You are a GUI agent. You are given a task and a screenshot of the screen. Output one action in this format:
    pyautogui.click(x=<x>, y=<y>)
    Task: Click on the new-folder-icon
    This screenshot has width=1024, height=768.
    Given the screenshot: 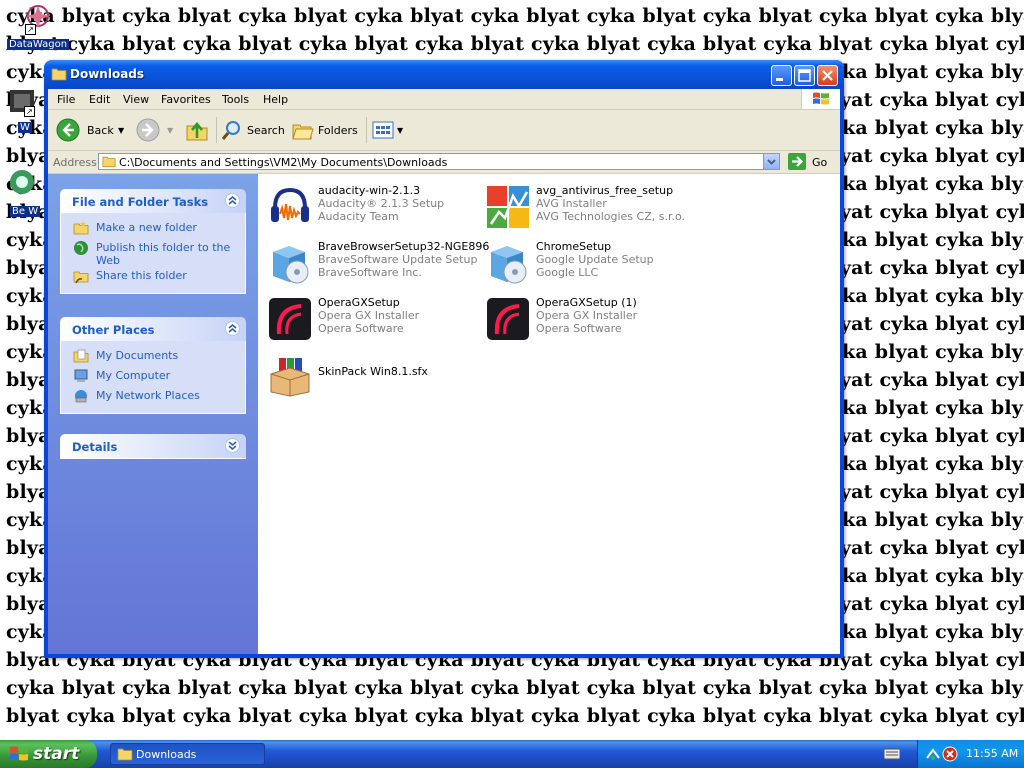 What is the action you would take?
    pyautogui.click(x=81, y=228)
    